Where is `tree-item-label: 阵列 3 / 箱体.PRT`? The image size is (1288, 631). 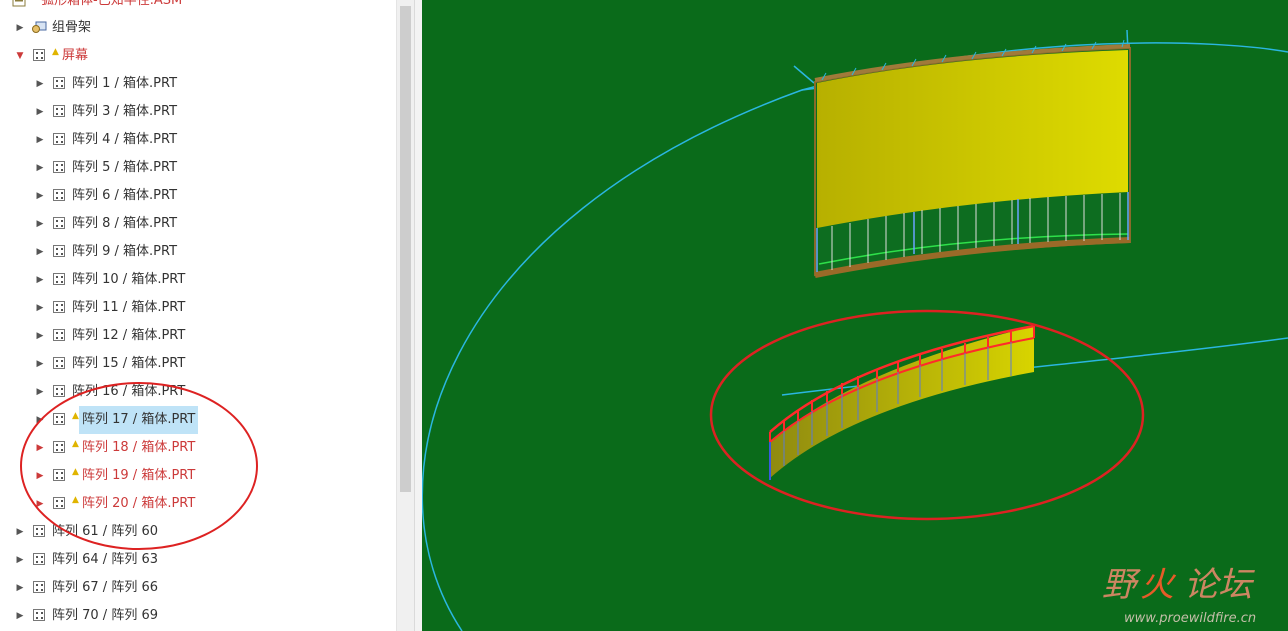
tree-item-label: 阵列 3 / 箱体.PRT is located at coordinates (125, 111).